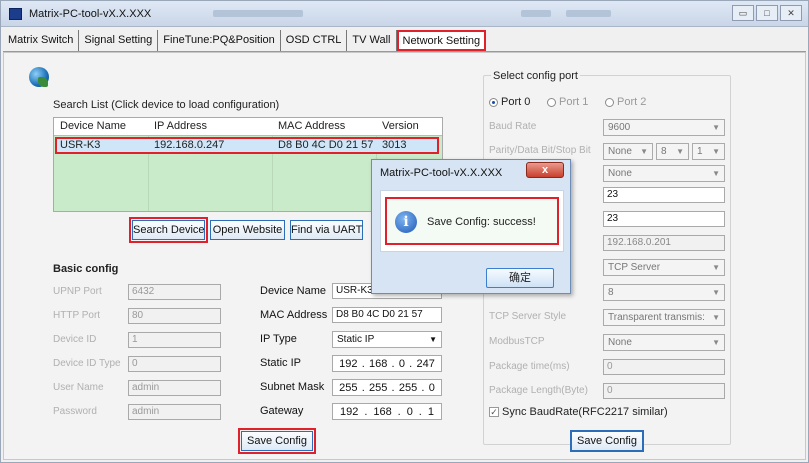  Describe the element at coordinates (664, 267) in the screenshot. I see `work-mode-select: TCP Server ▼` at that location.